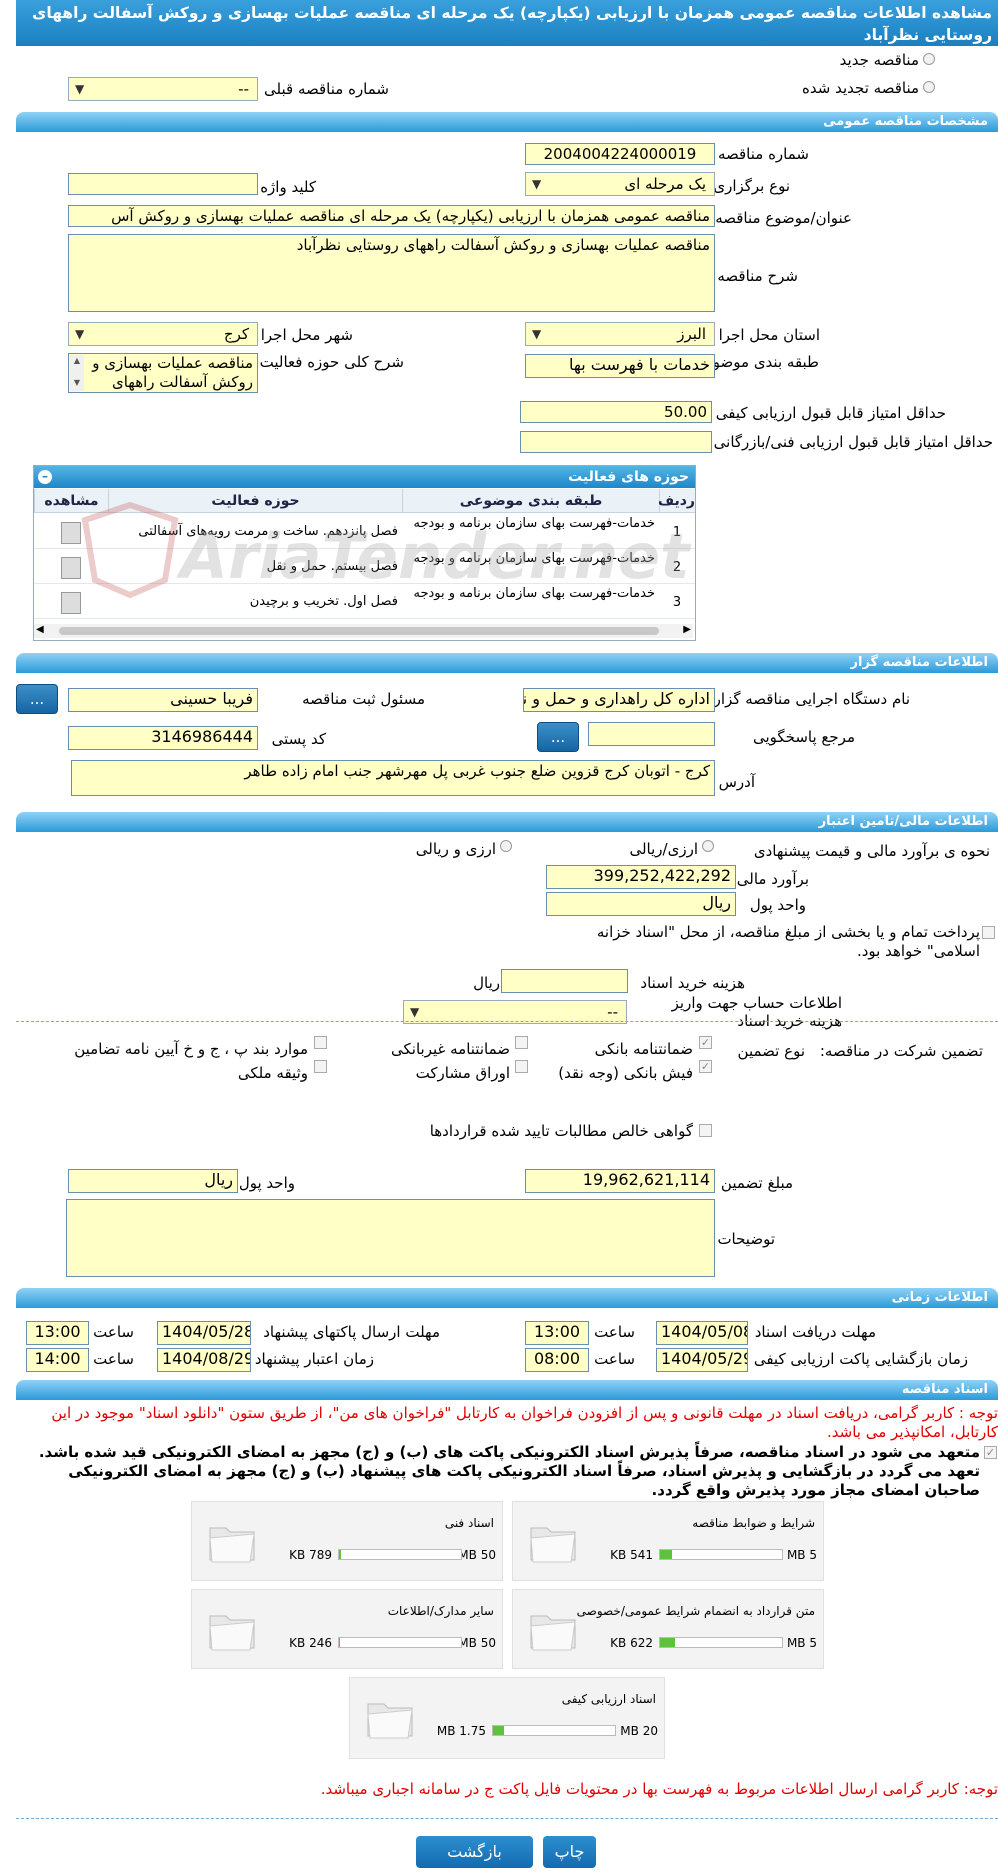  I want to click on horizontal-scrollbar: ◀ ▶, so click(363, 631).